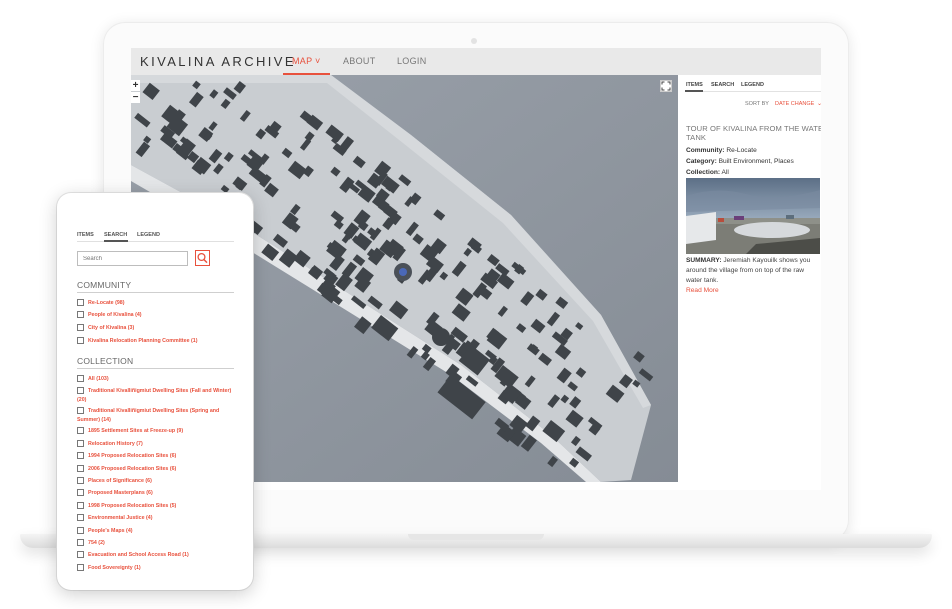  What do you see at coordinates (306, 61) in the screenshot?
I see `nav-map: MAP ˅` at bounding box center [306, 61].